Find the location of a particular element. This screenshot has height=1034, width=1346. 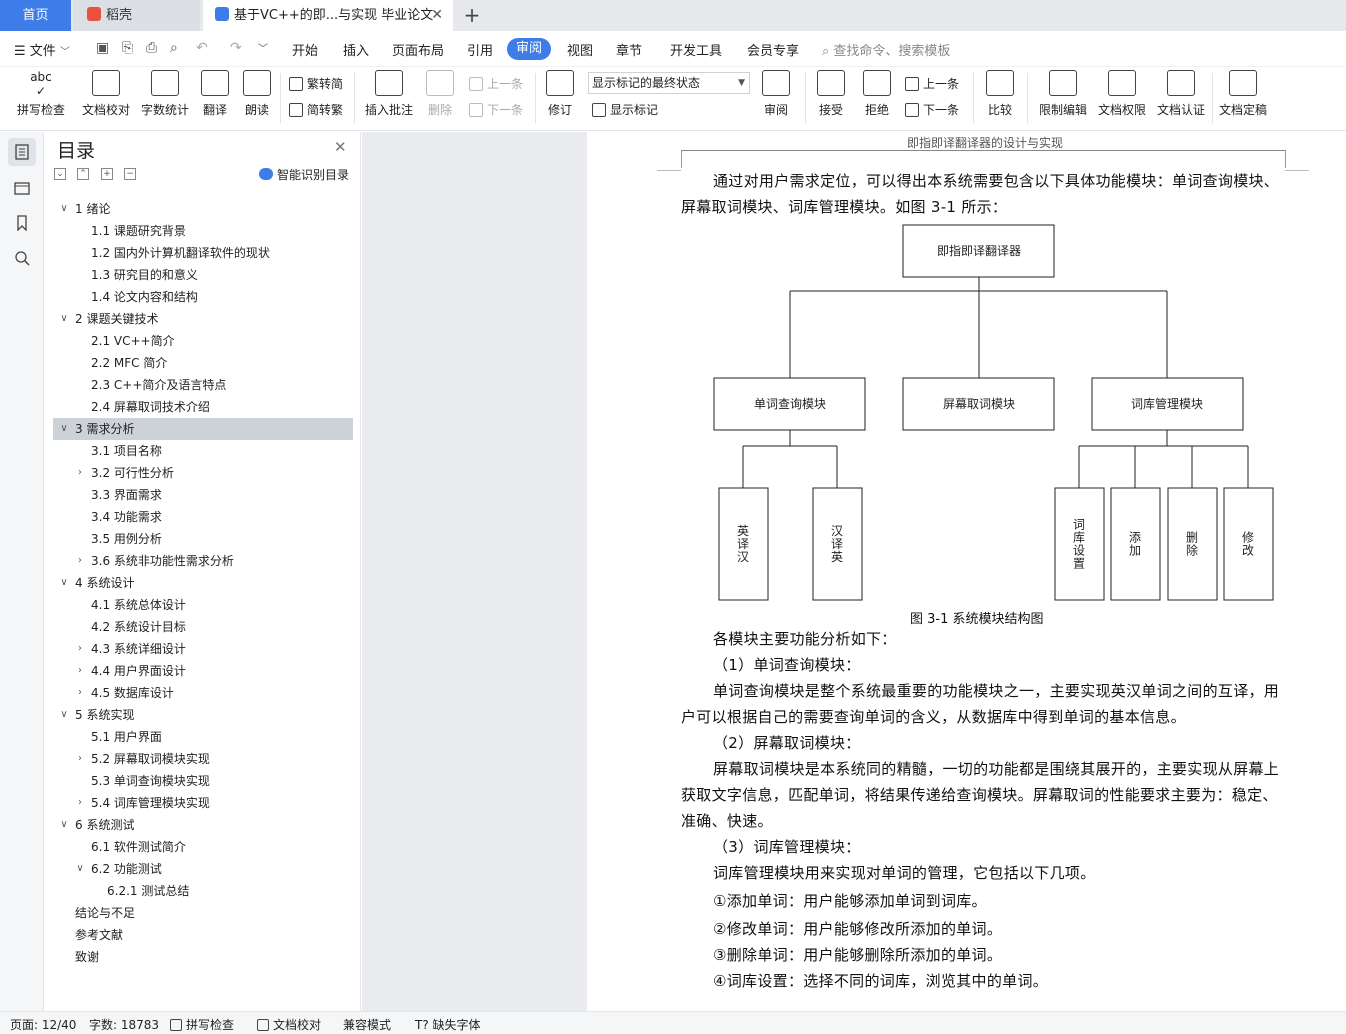

toc-item: › 3.2 可行性分析 is located at coordinates (203, 473).